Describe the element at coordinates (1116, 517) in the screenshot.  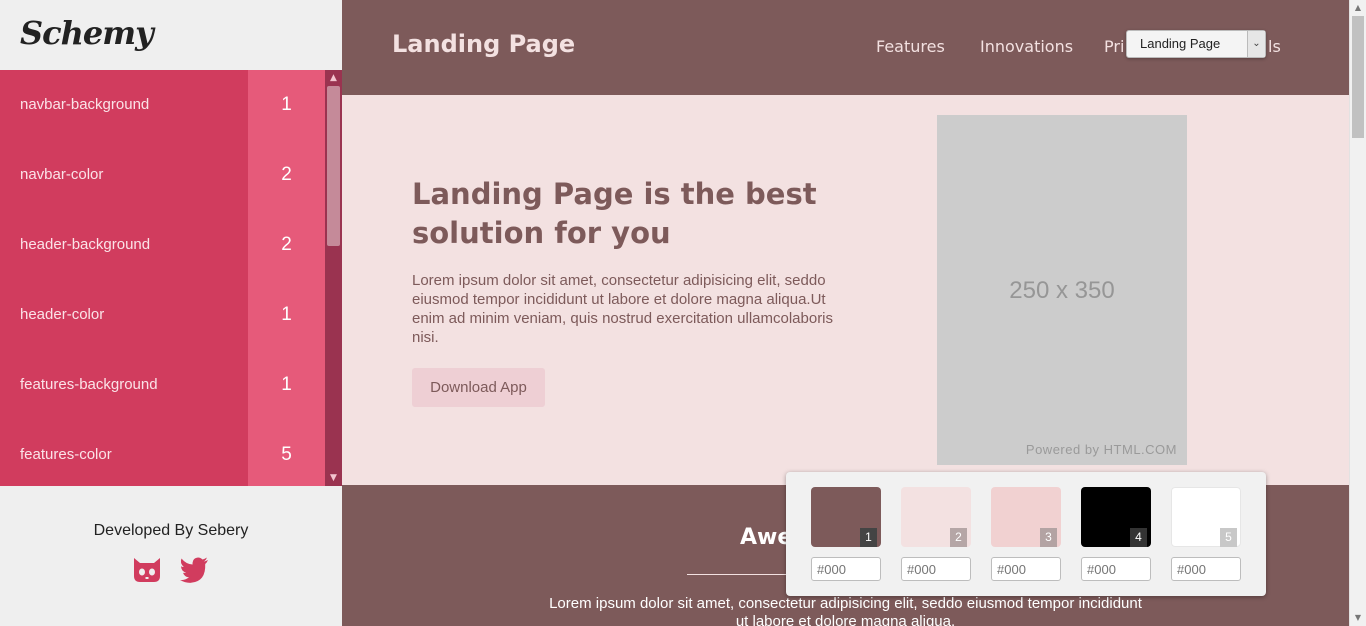
I see `color-swatch-4: 4` at that location.